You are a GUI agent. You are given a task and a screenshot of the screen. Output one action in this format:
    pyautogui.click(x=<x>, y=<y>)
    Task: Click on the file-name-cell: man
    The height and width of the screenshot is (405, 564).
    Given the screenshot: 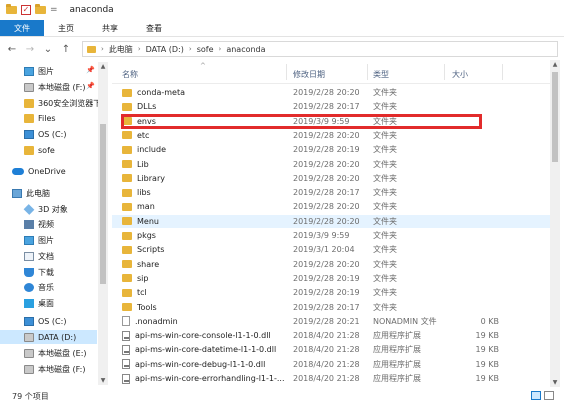 What is the action you would take?
    pyautogui.click(x=138, y=206)
    